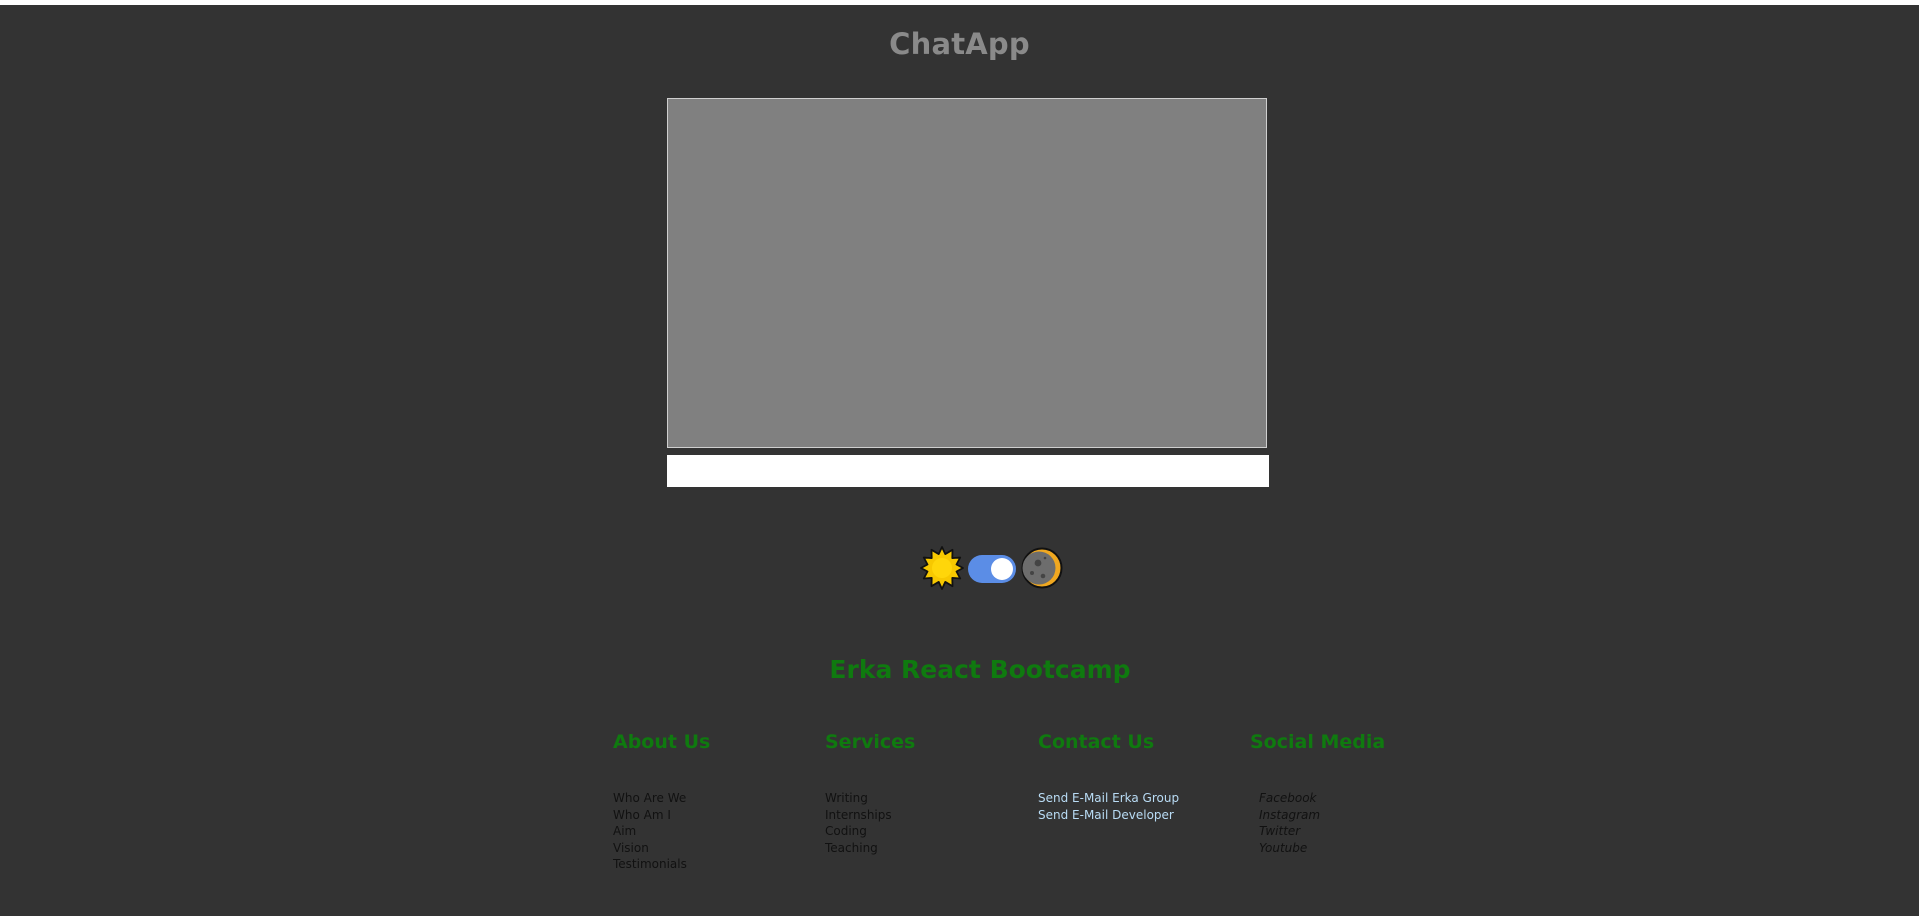 The image size is (1919, 916). Describe the element at coordinates (870, 742) in the screenshot. I see `footer-heading-services: Services` at that location.